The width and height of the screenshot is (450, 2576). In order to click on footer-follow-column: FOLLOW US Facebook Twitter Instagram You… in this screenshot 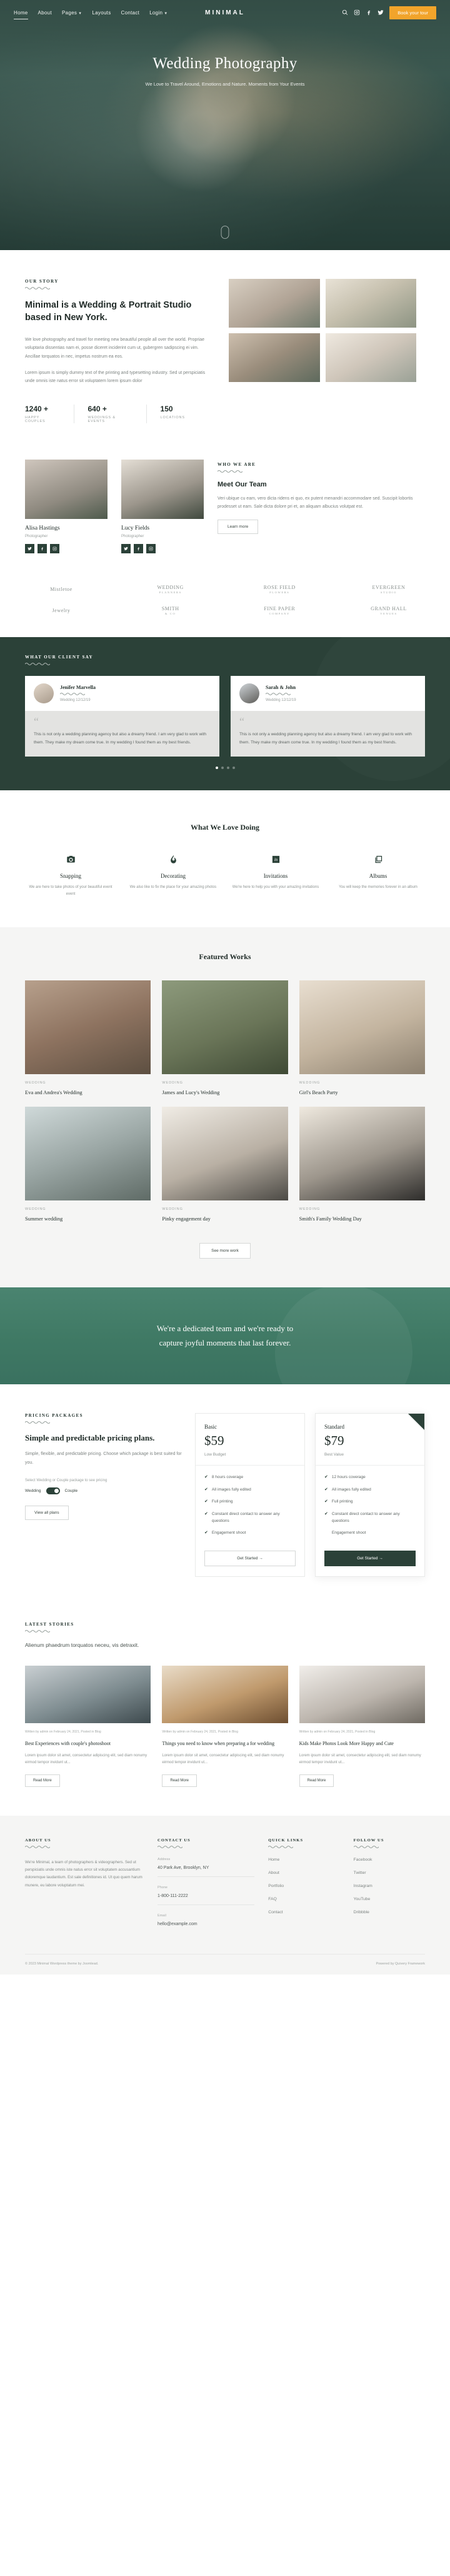, I will do `click(389, 1885)`.